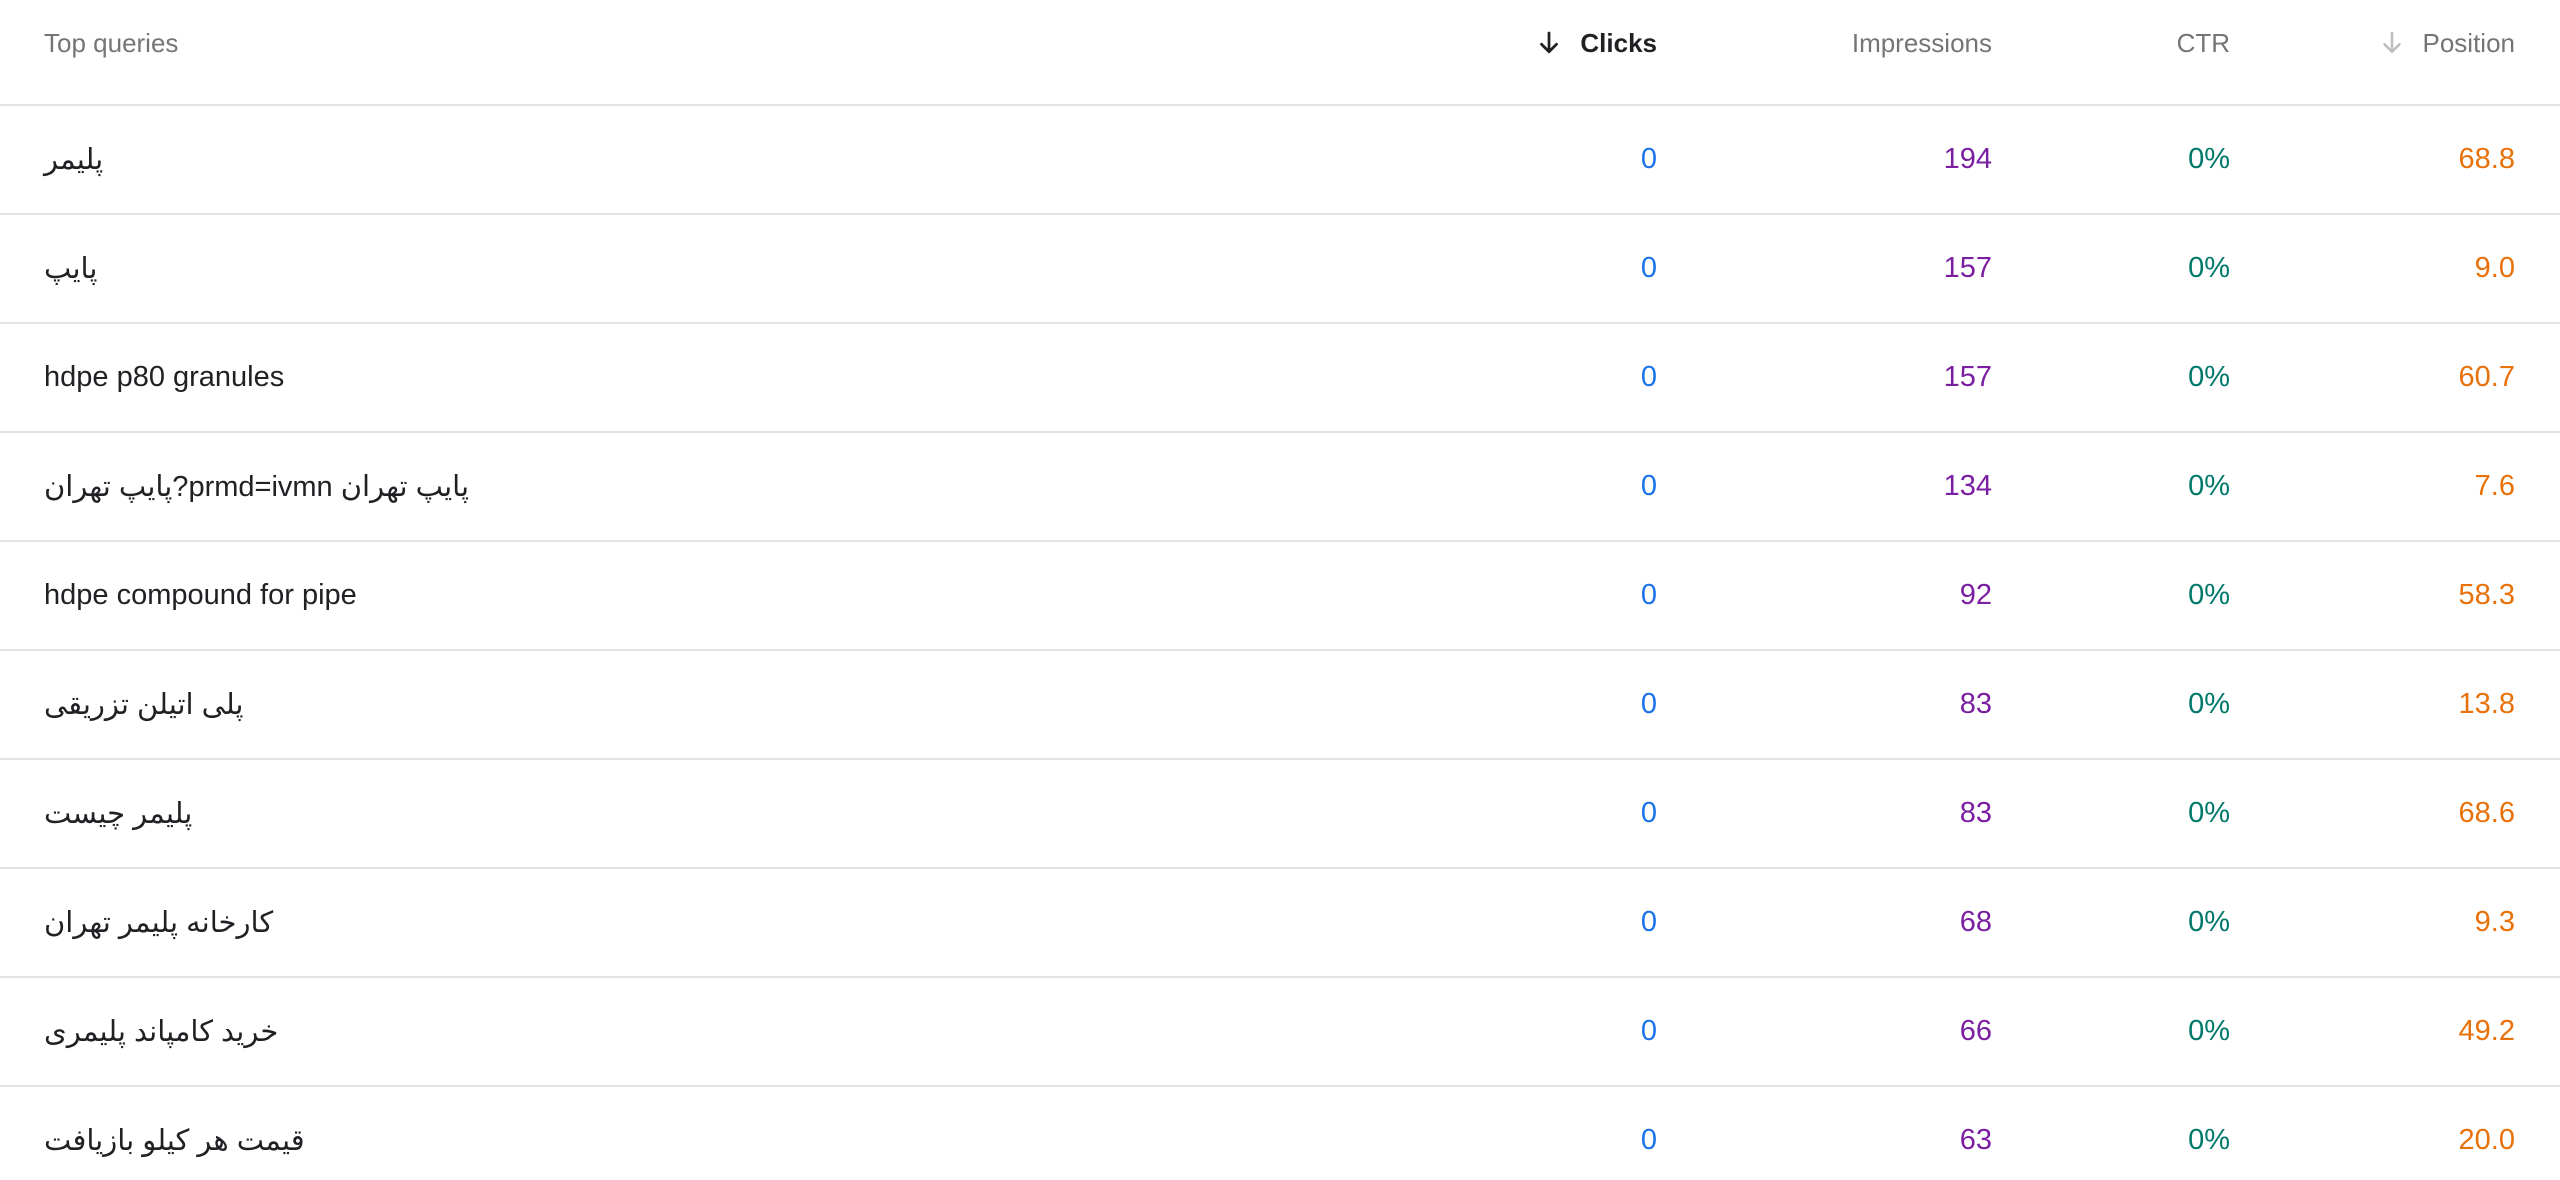 The image size is (2560, 1180). I want to click on query-text: کارخانه پلیمر تهران, so click(159, 923).